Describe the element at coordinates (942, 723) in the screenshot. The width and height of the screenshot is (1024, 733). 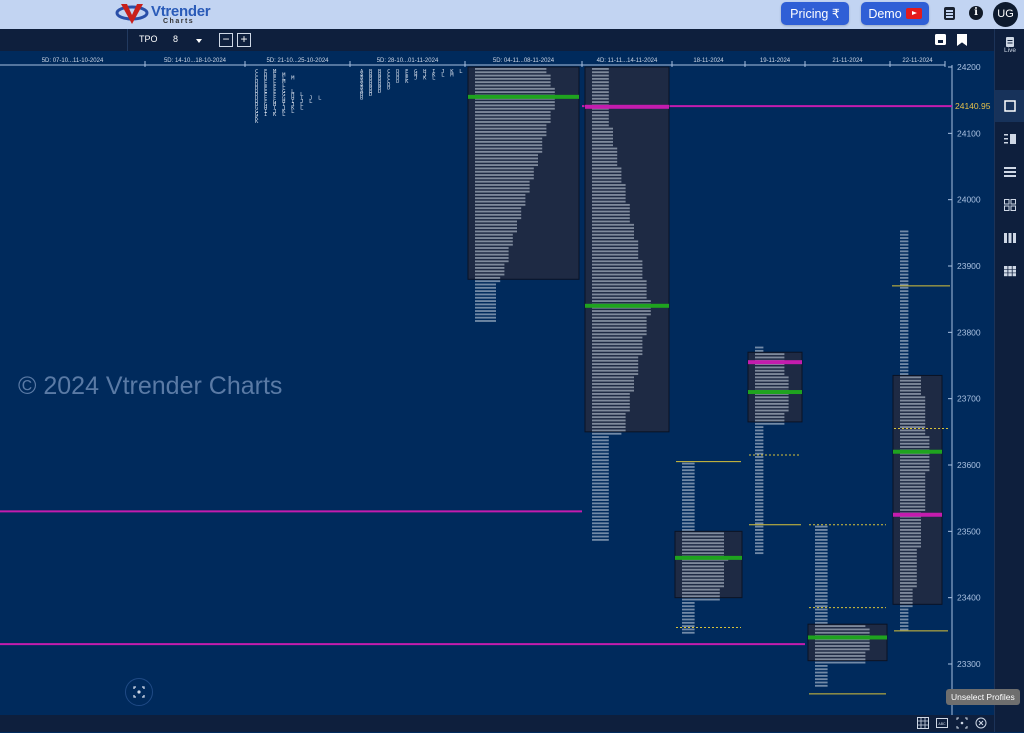
I see `abc-icon: ABC` at that location.